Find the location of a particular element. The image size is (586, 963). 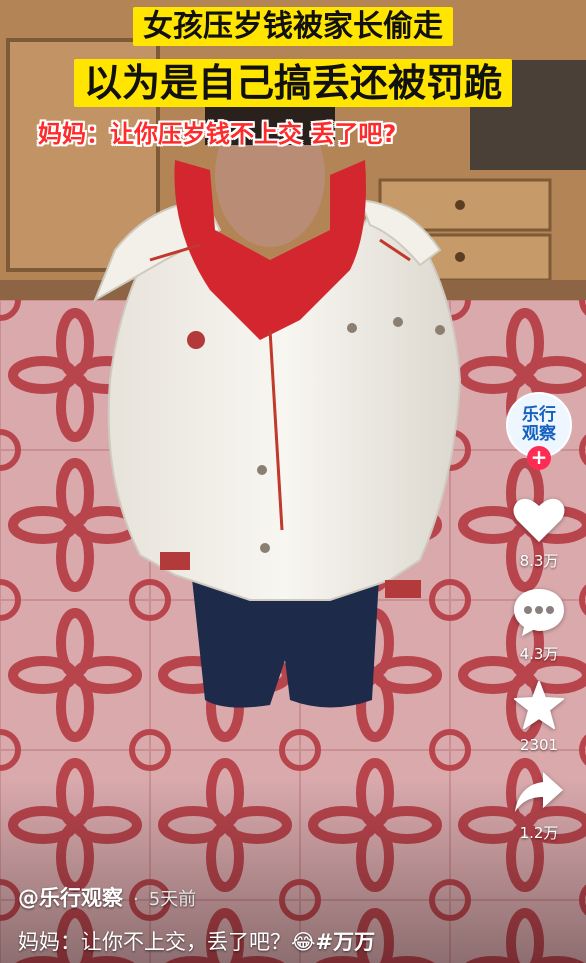

video-subtitle: 妈妈：让你压岁钱不上交 丢了吧? is located at coordinates (217, 134).